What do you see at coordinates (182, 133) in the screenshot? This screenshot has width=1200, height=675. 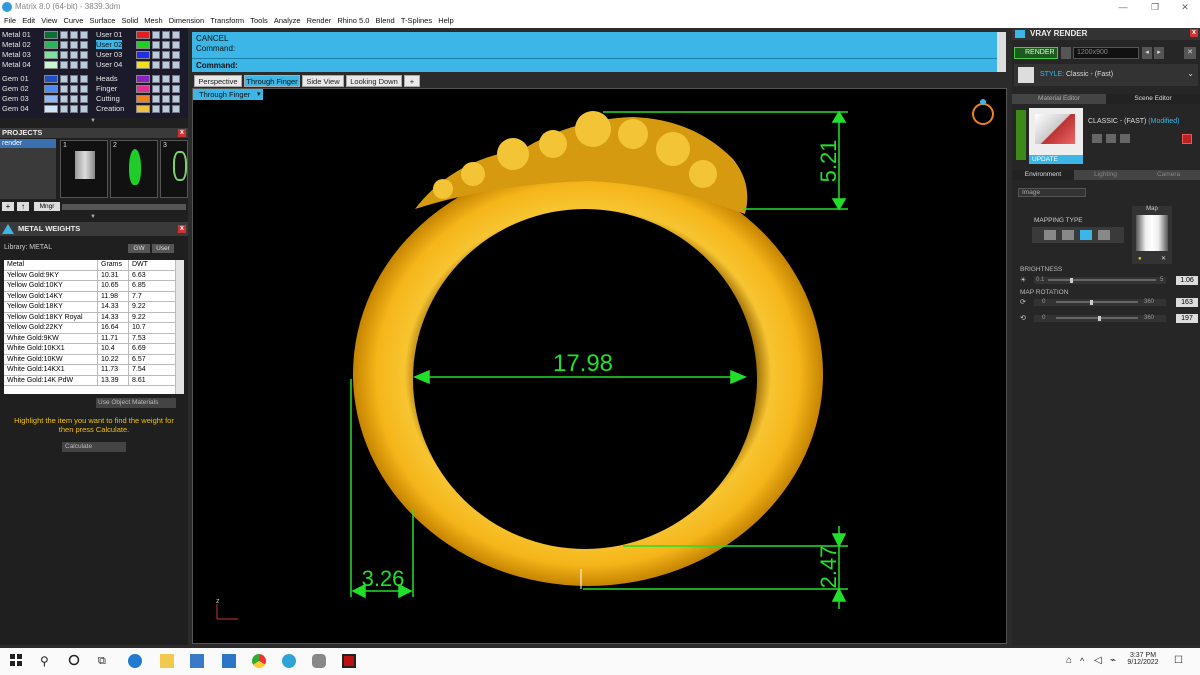 I see `close-icon: x` at bounding box center [182, 133].